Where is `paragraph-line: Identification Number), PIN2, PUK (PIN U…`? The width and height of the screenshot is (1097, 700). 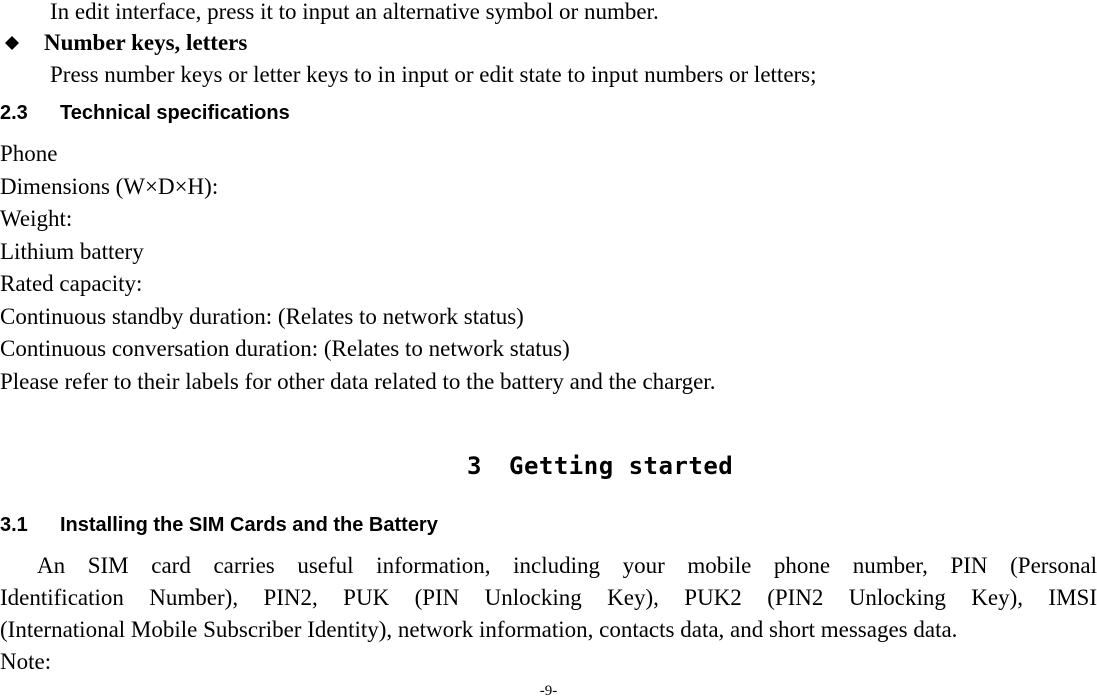 paragraph-line: Identification Number), PIN2, PUK (PIN U… is located at coordinates (548, 597).